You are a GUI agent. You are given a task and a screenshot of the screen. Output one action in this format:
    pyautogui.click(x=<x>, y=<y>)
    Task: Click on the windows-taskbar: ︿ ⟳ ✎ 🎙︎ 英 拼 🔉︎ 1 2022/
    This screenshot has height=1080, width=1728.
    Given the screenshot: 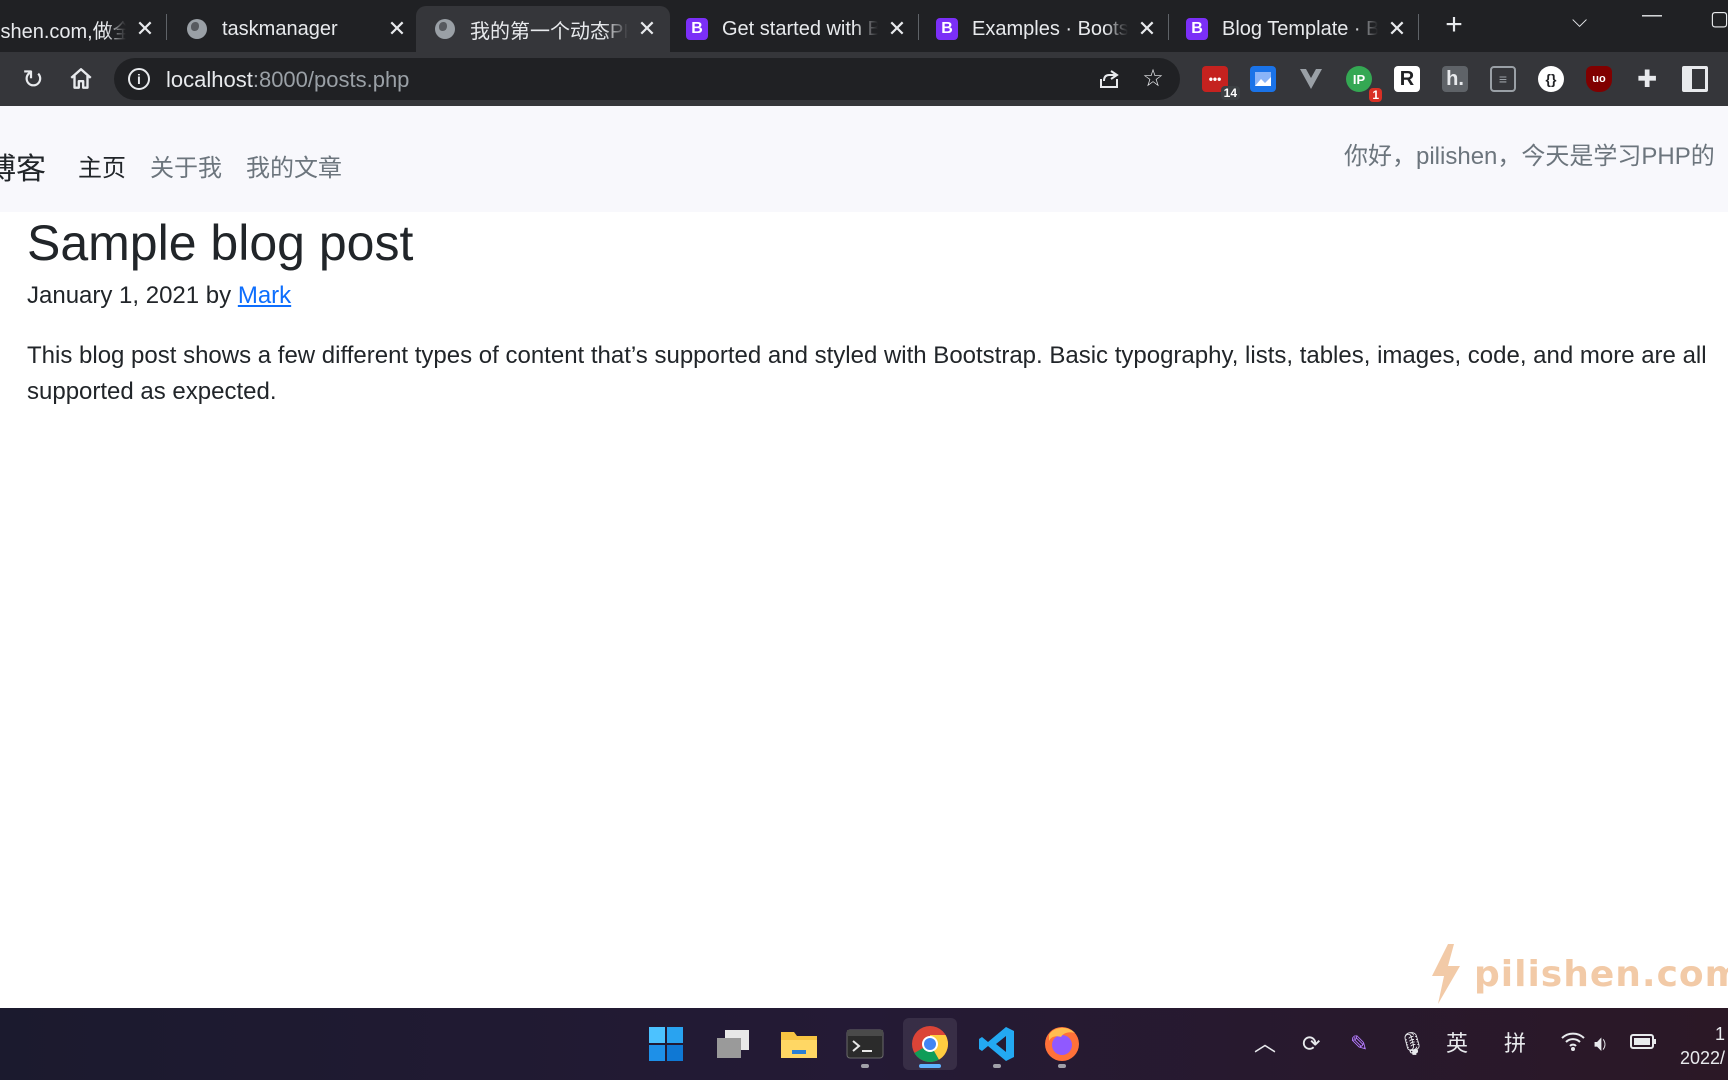 What is the action you would take?
    pyautogui.click(x=864, y=1044)
    